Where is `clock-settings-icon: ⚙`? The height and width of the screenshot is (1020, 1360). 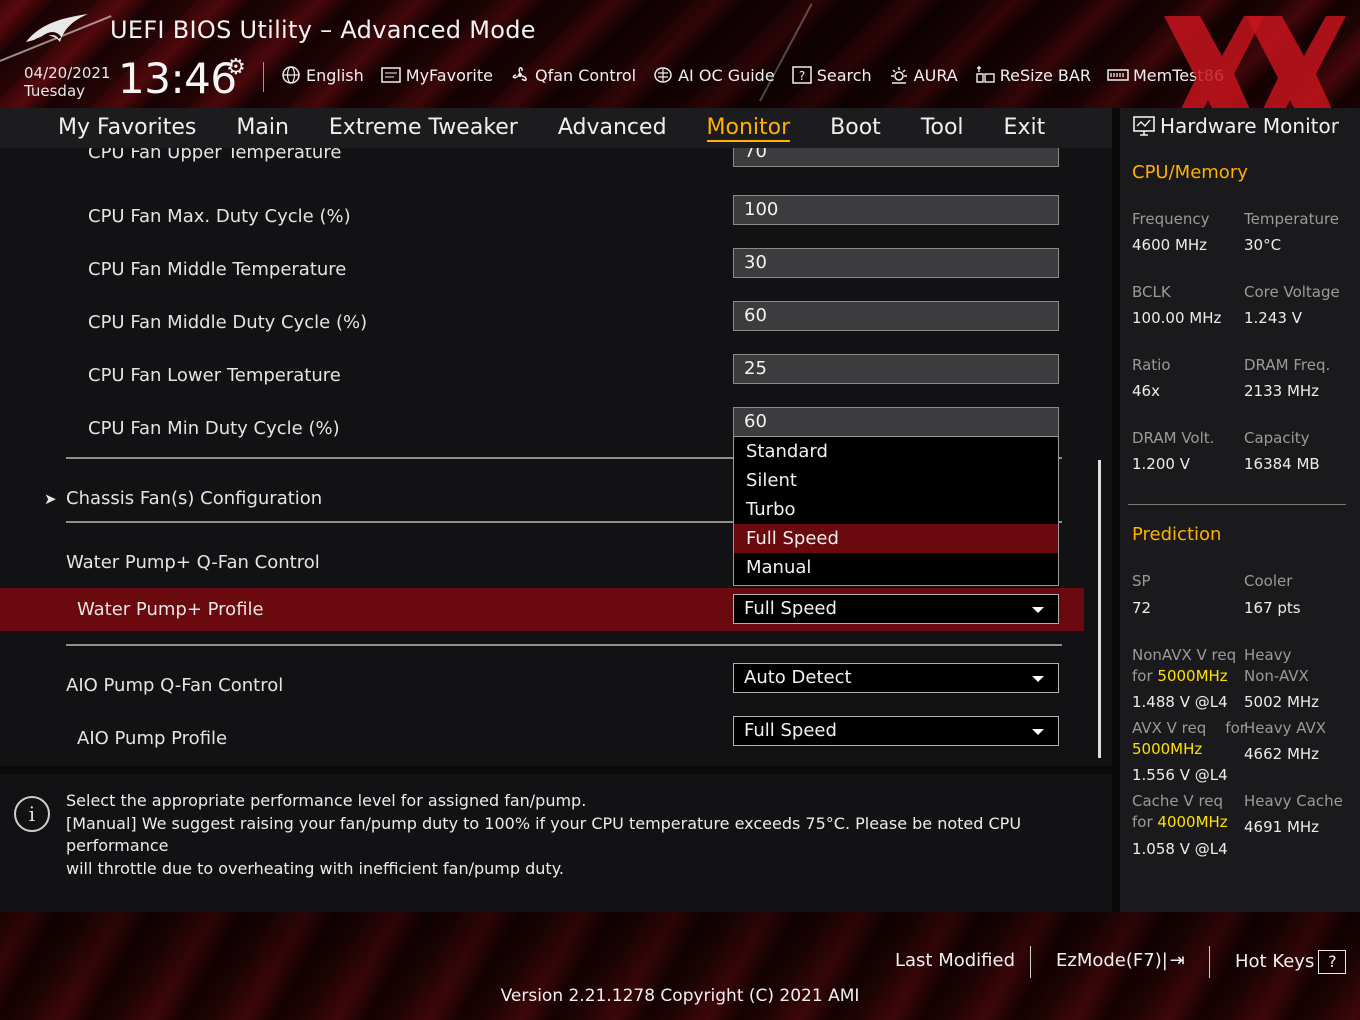
clock-settings-icon: ⚙ is located at coordinates (236, 67).